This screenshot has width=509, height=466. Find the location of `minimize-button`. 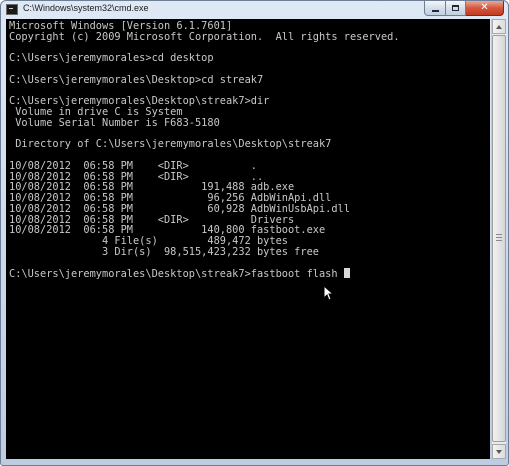

minimize-button is located at coordinates (435, 8).